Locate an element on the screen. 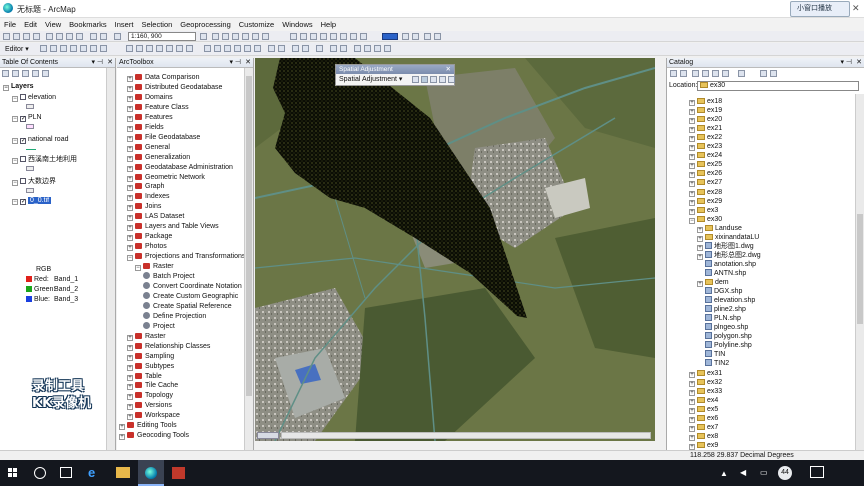 This screenshot has height=486, width=864. catalog-window-icon is located at coordinates (225, 36).